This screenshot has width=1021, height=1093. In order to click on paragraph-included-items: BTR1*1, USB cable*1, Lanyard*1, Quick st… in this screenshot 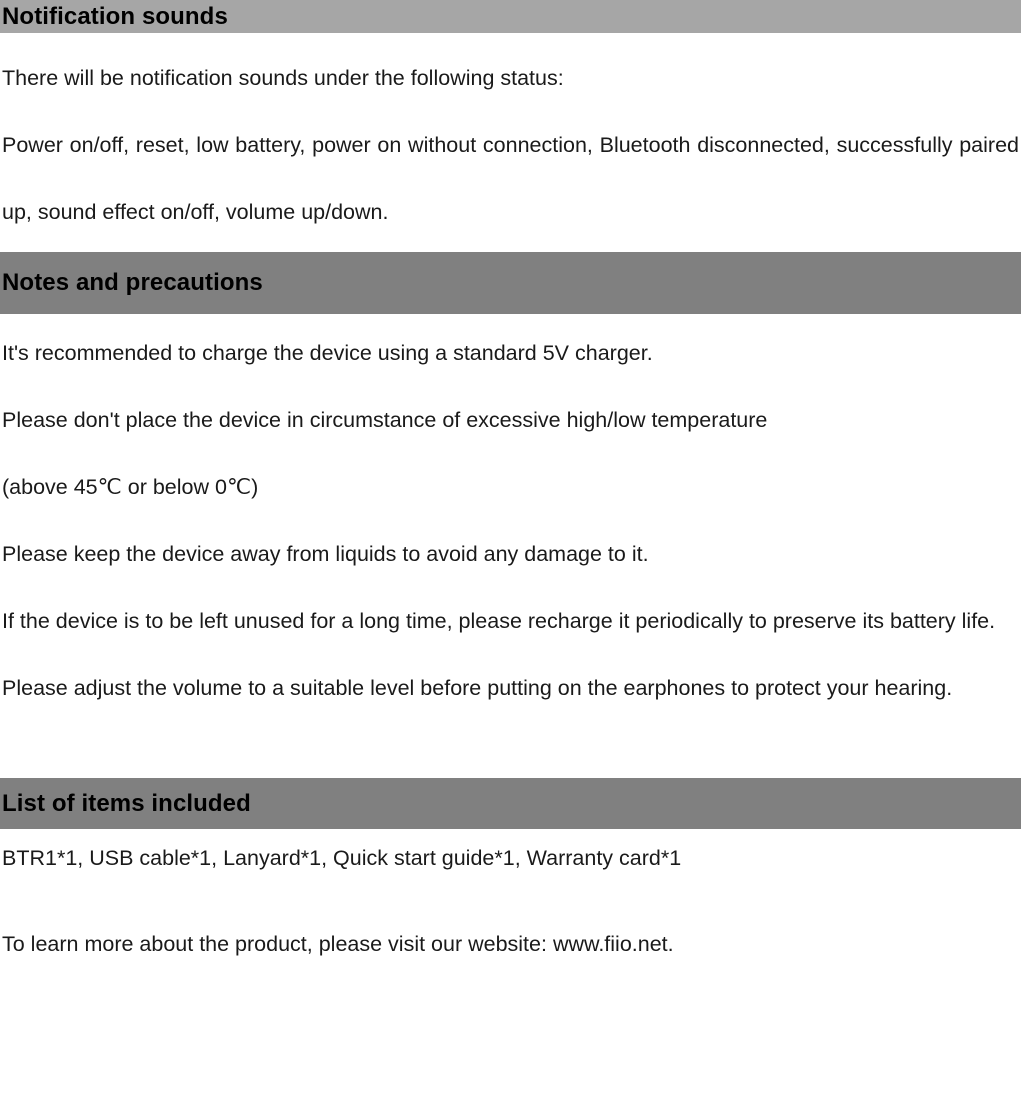, I will do `click(342, 858)`.